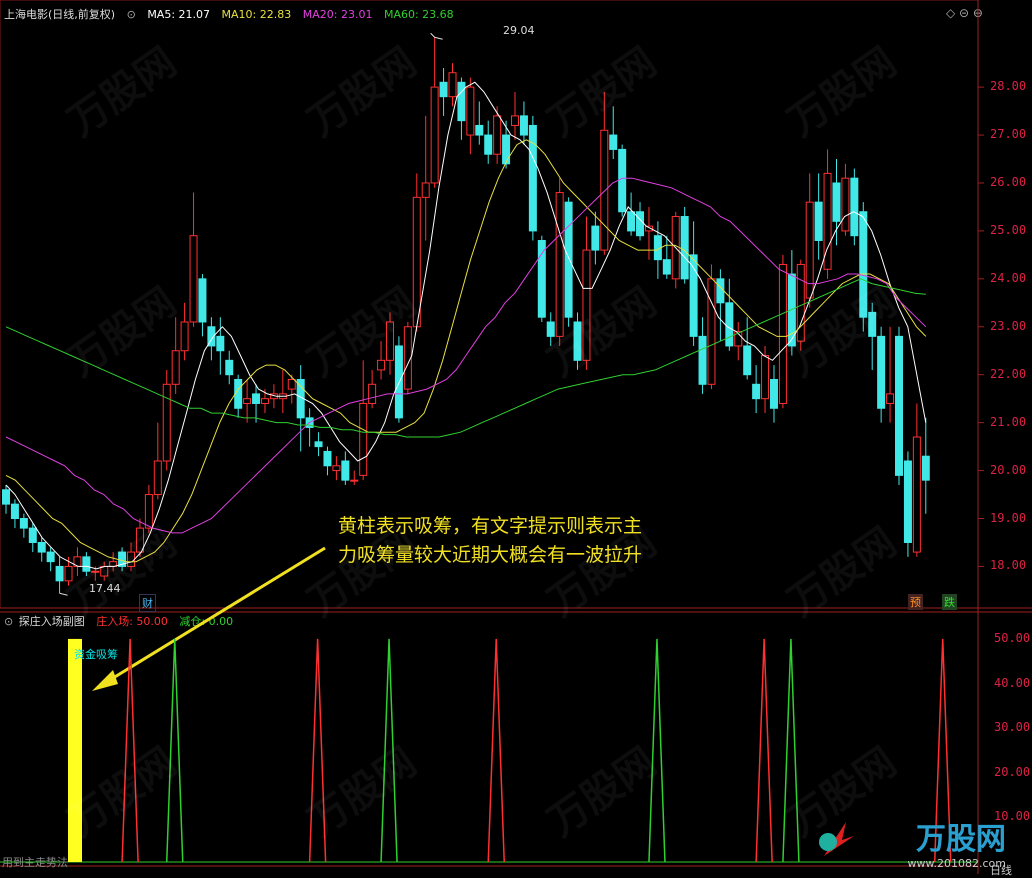 This screenshot has height=878, width=1032. What do you see at coordinates (105, 680) in the screenshot?
I see `annotation-arrowhead` at bounding box center [105, 680].